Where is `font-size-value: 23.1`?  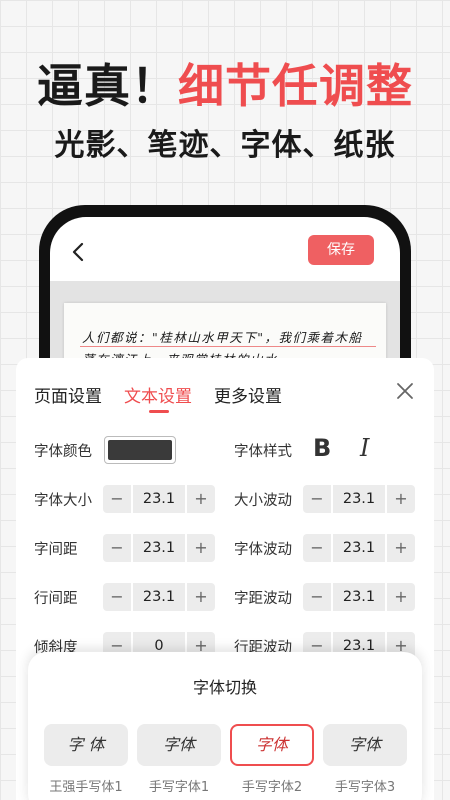
font-size-value: 23.1 is located at coordinates (159, 499).